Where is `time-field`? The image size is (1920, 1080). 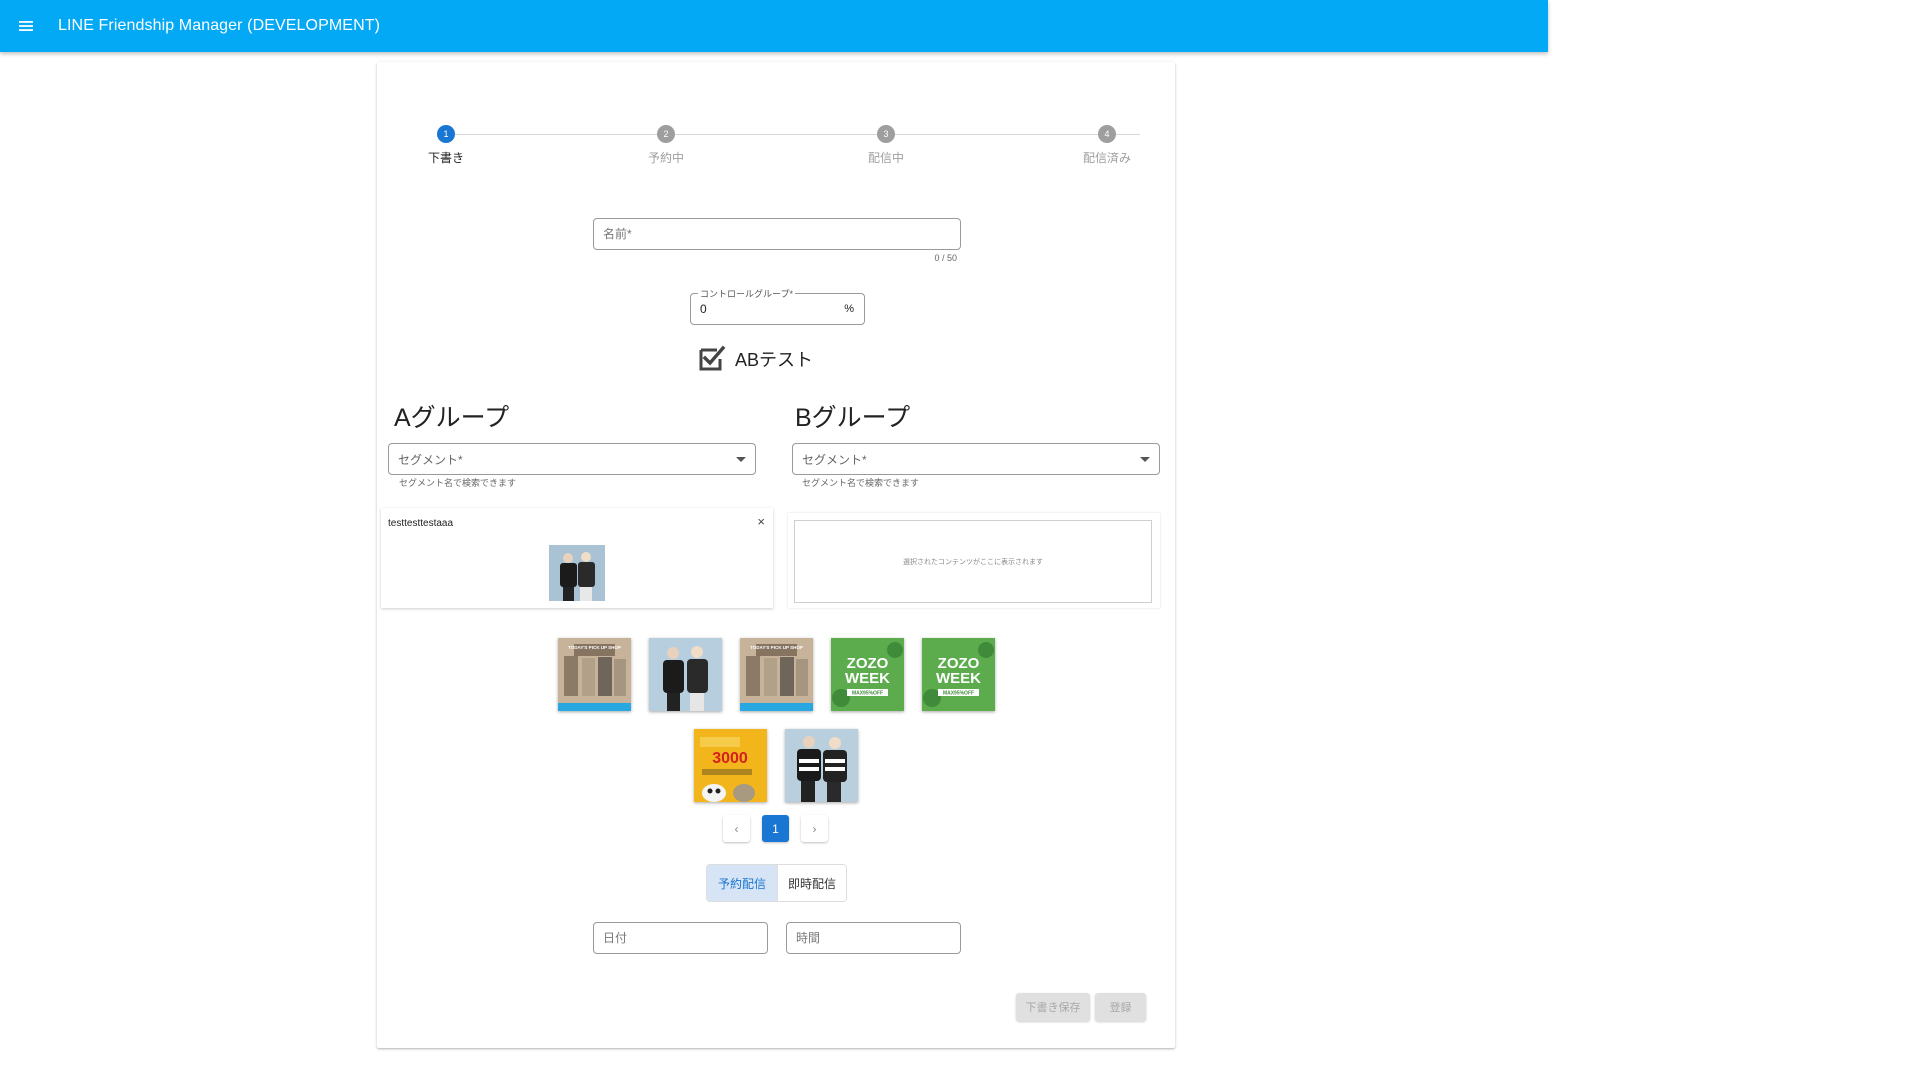
time-field is located at coordinates (873, 938).